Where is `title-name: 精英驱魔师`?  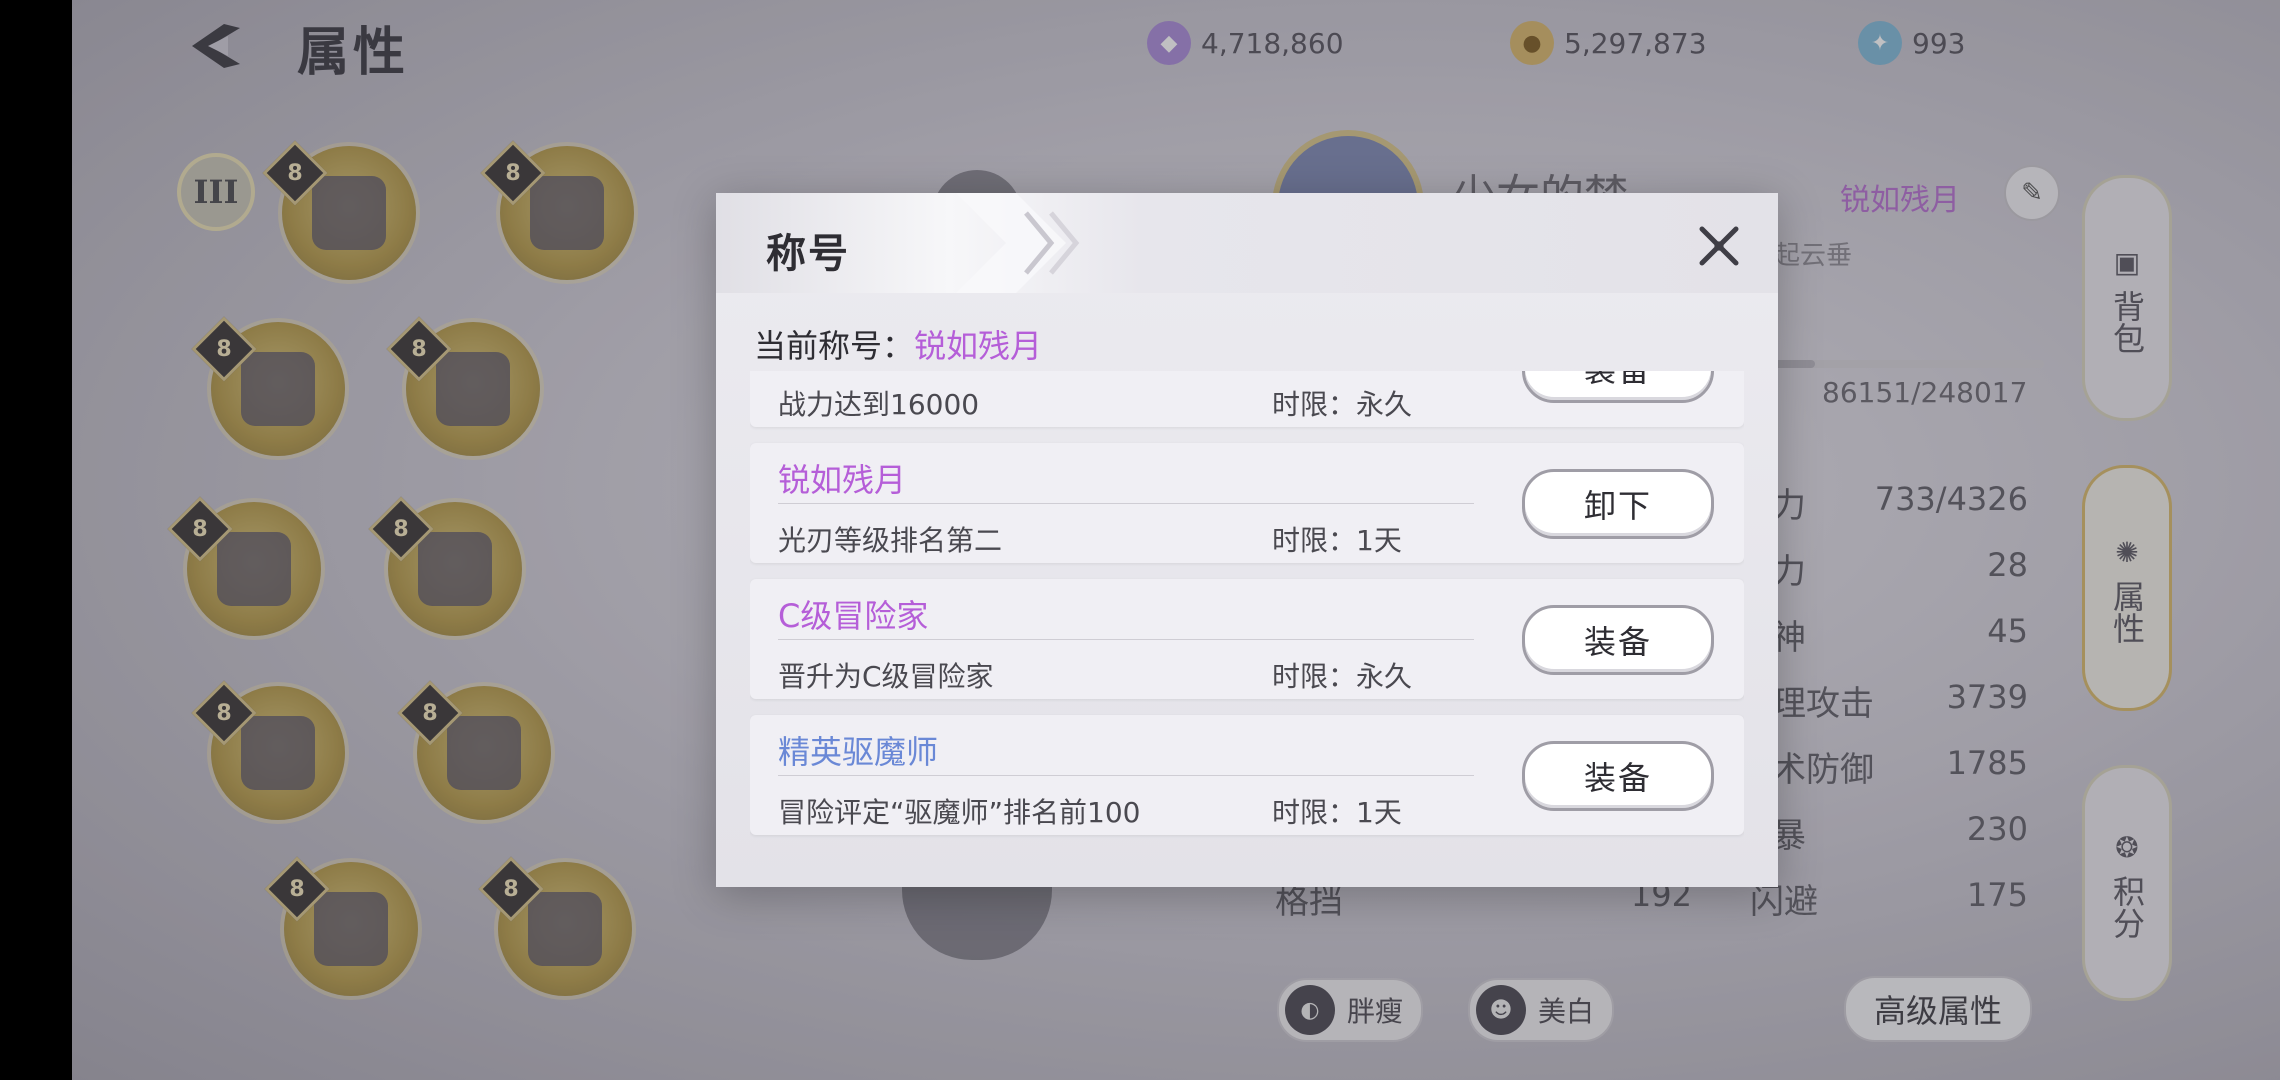
title-name: 精英驱魔师 is located at coordinates (858, 752).